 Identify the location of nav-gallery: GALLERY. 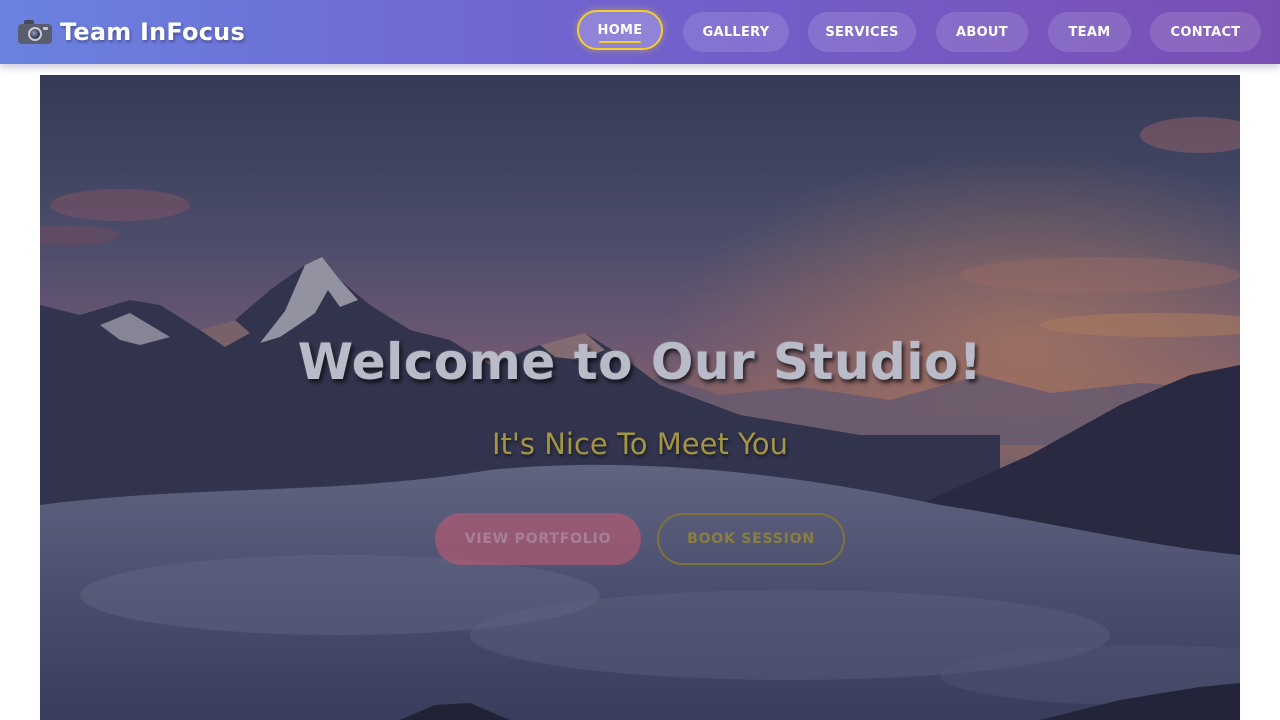
(736, 32).